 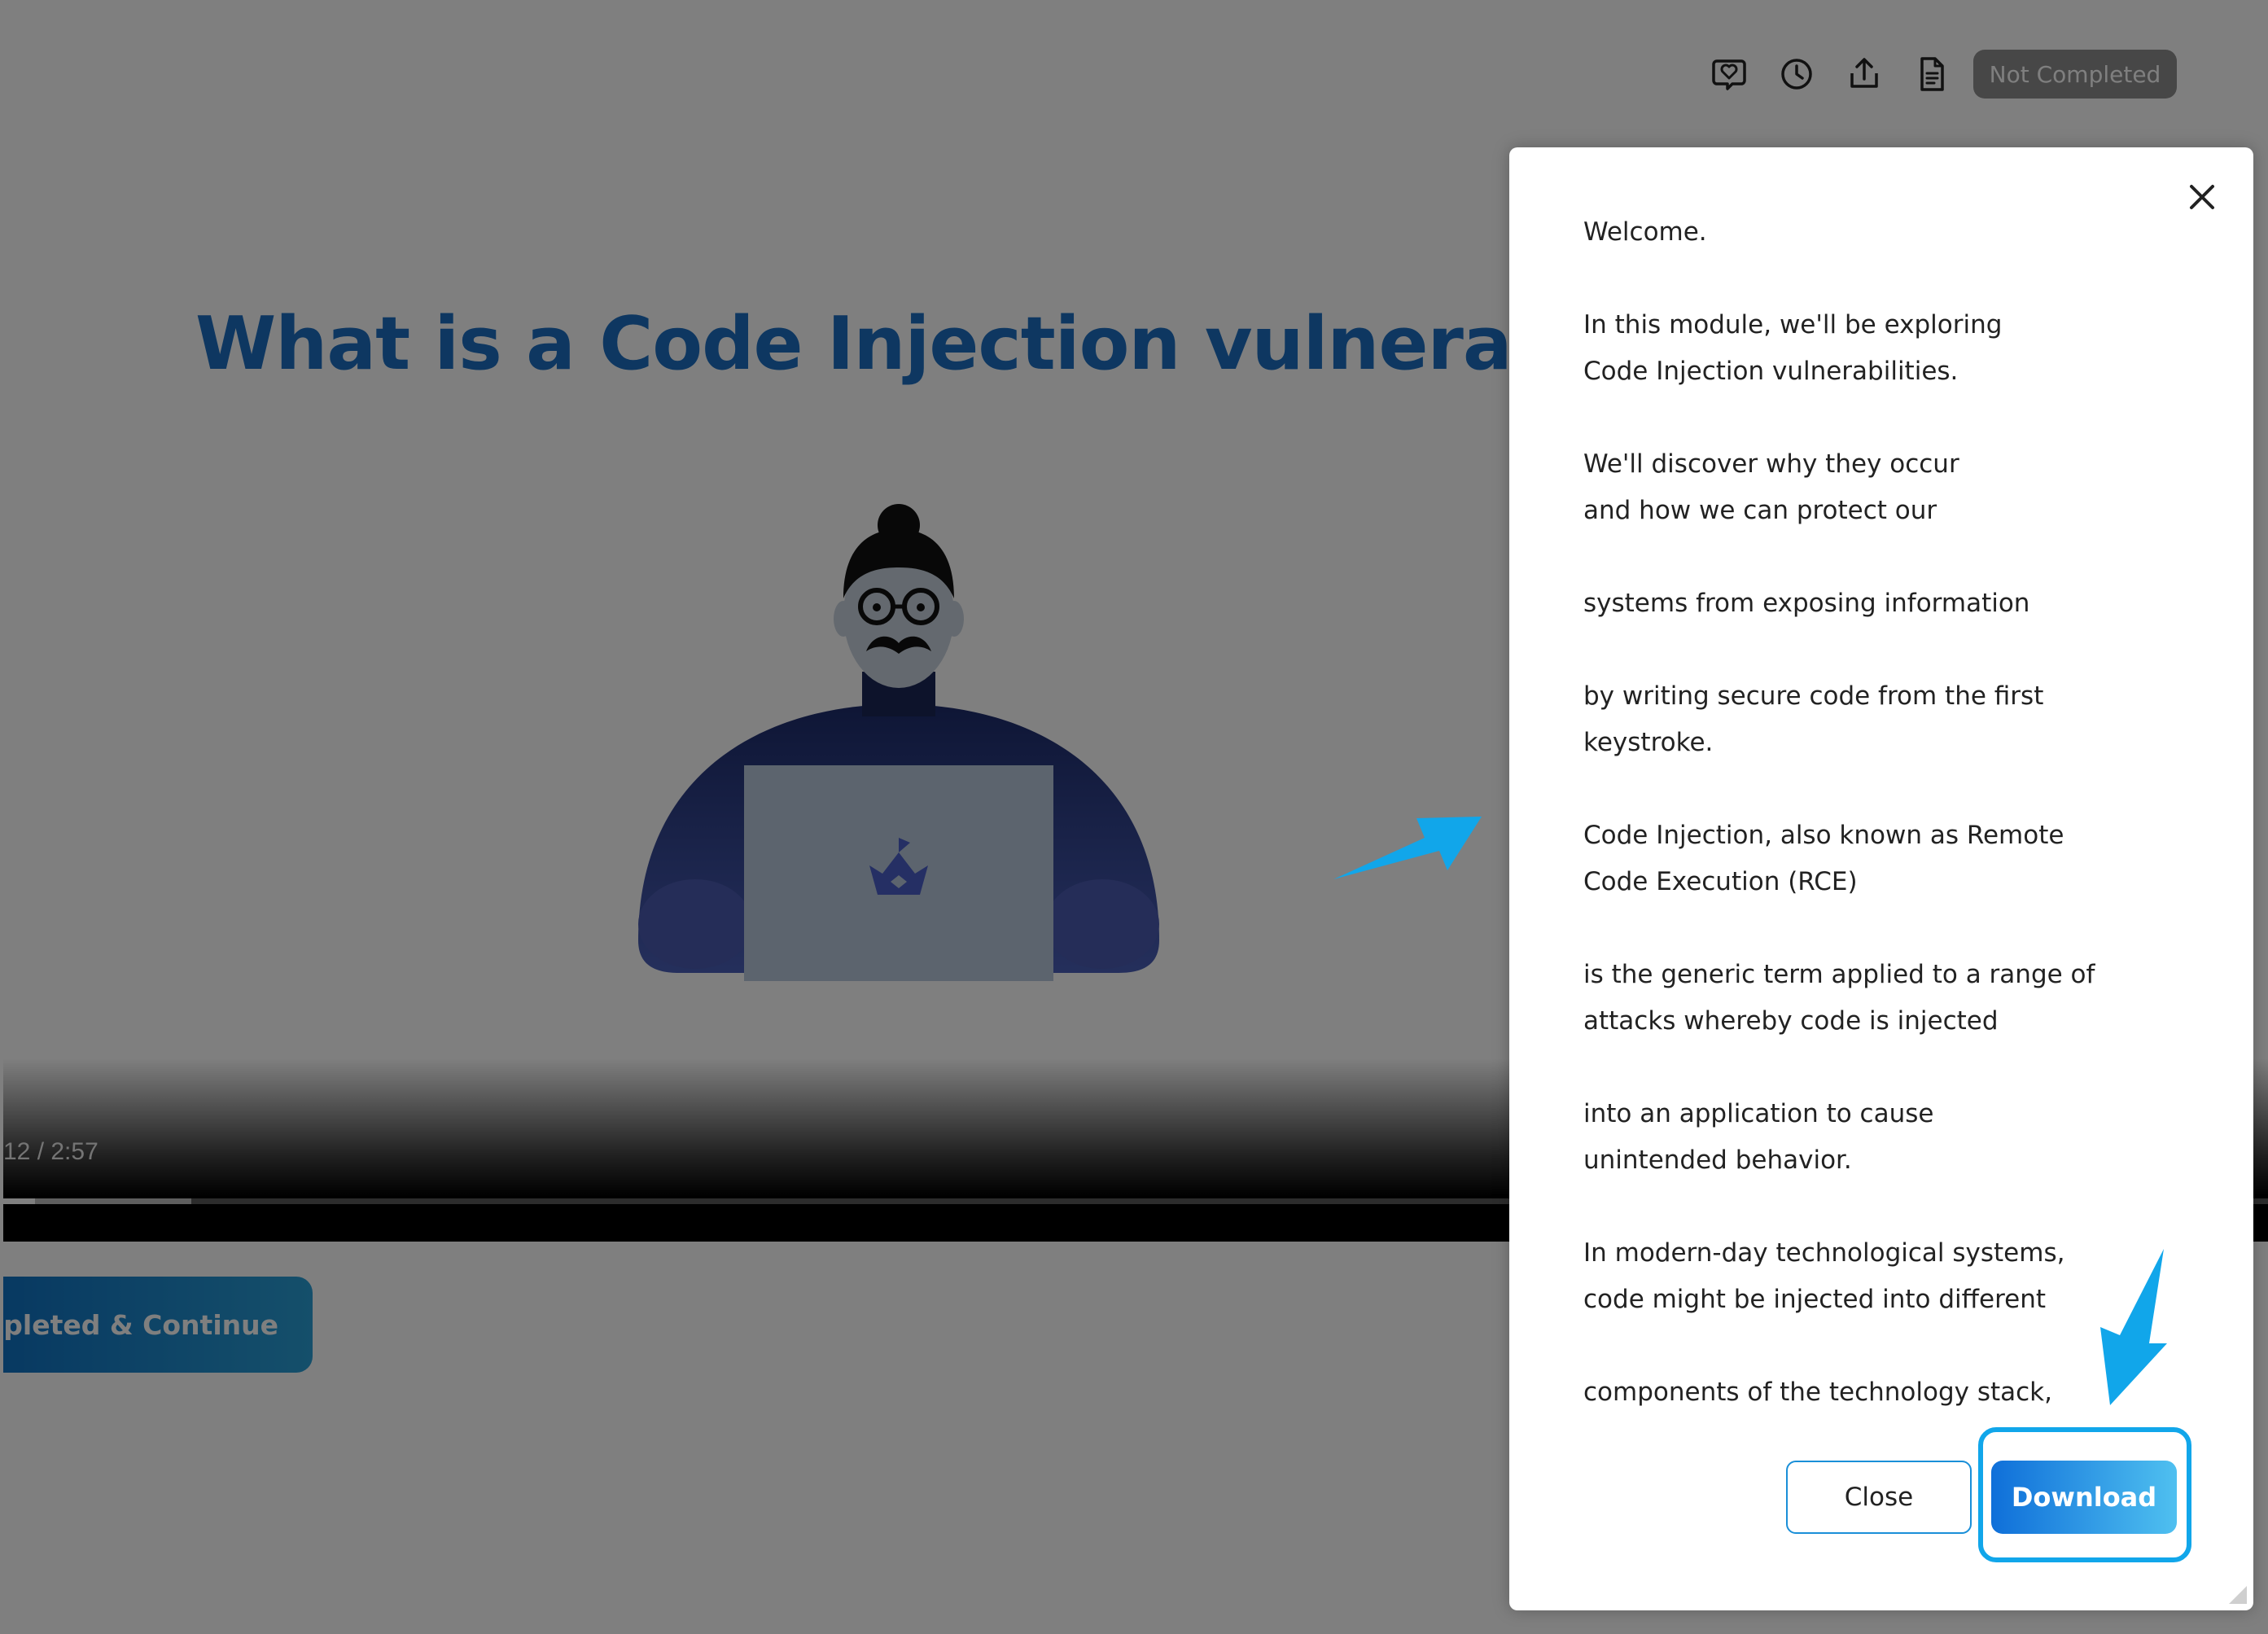 What do you see at coordinates (1817, 1393) in the screenshot?
I see `transcript-line: components of the technology stack,` at bounding box center [1817, 1393].